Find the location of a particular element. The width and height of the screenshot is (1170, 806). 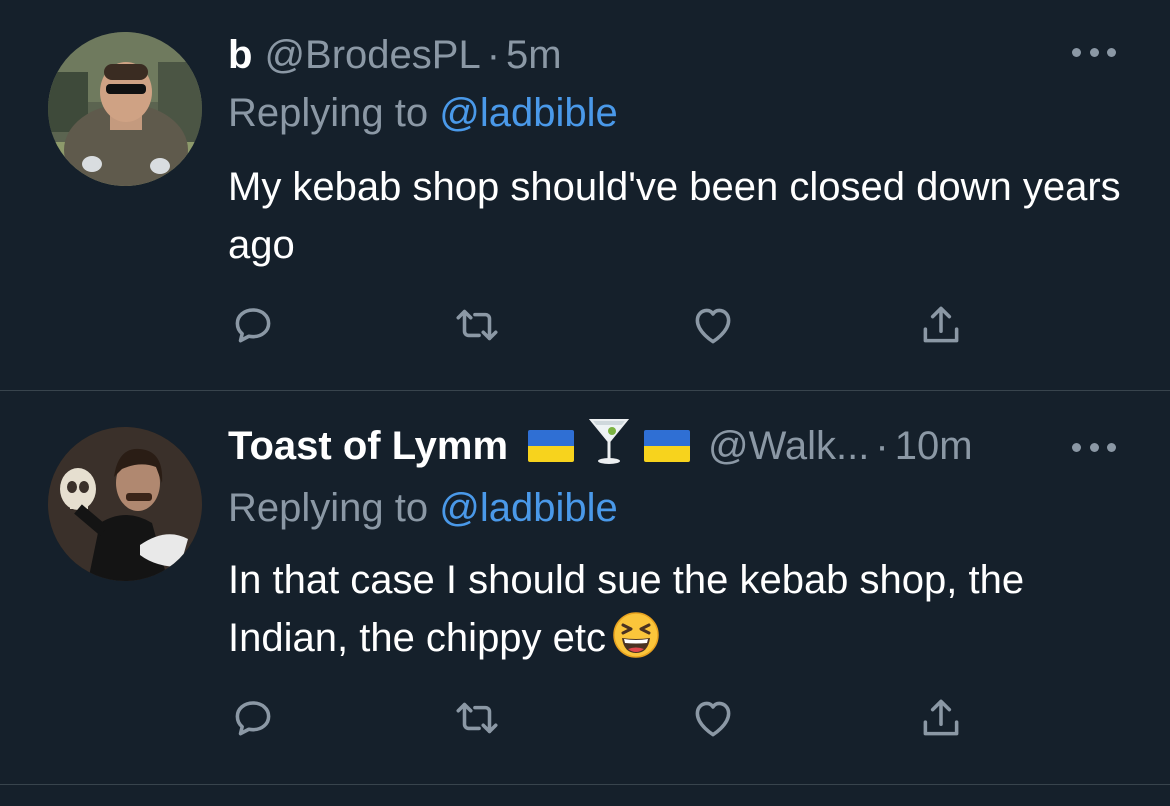

user-handle: @BrodesPL is located at coordinates (372, 55).